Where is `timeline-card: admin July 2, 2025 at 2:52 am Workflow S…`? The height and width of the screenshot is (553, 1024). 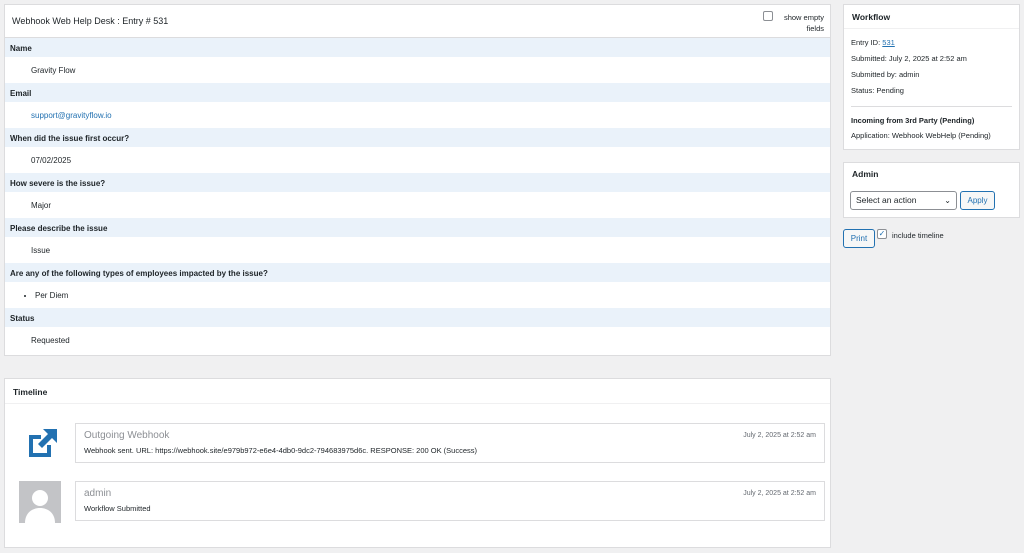 timeline-card: admin July 2, 2025 at 2:52 am Workflow S… is located at coordinates (450, 501).